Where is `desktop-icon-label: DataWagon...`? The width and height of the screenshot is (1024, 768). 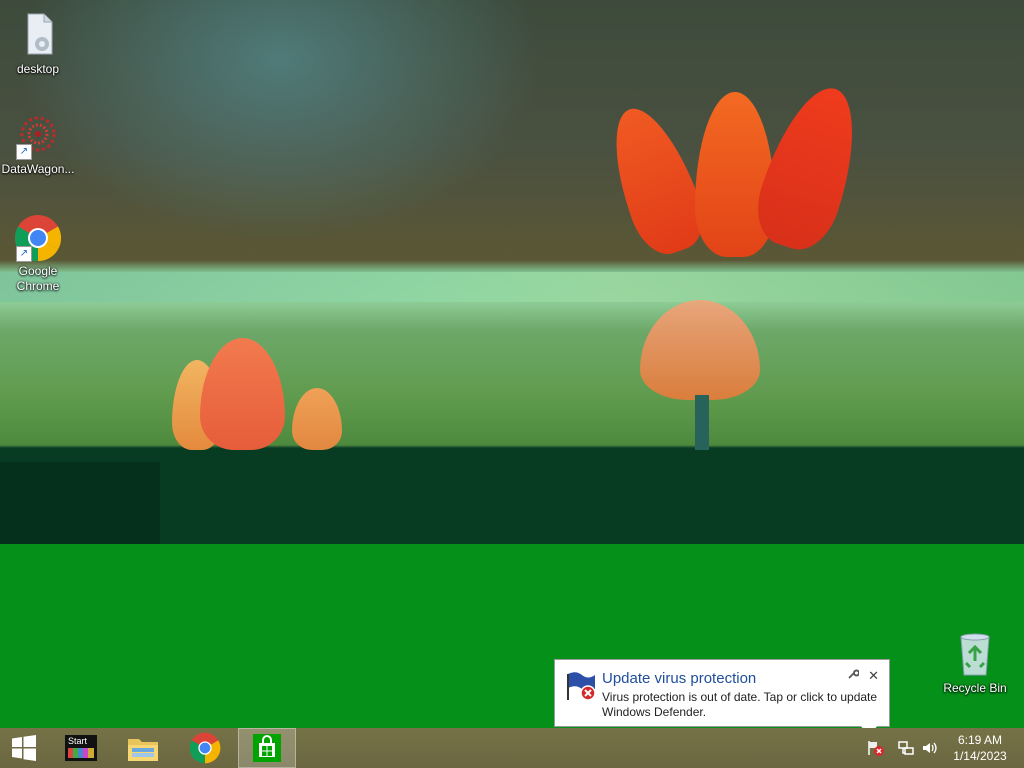 desktop-icon-label: DataWagon... is located at coordinates (38, 169).